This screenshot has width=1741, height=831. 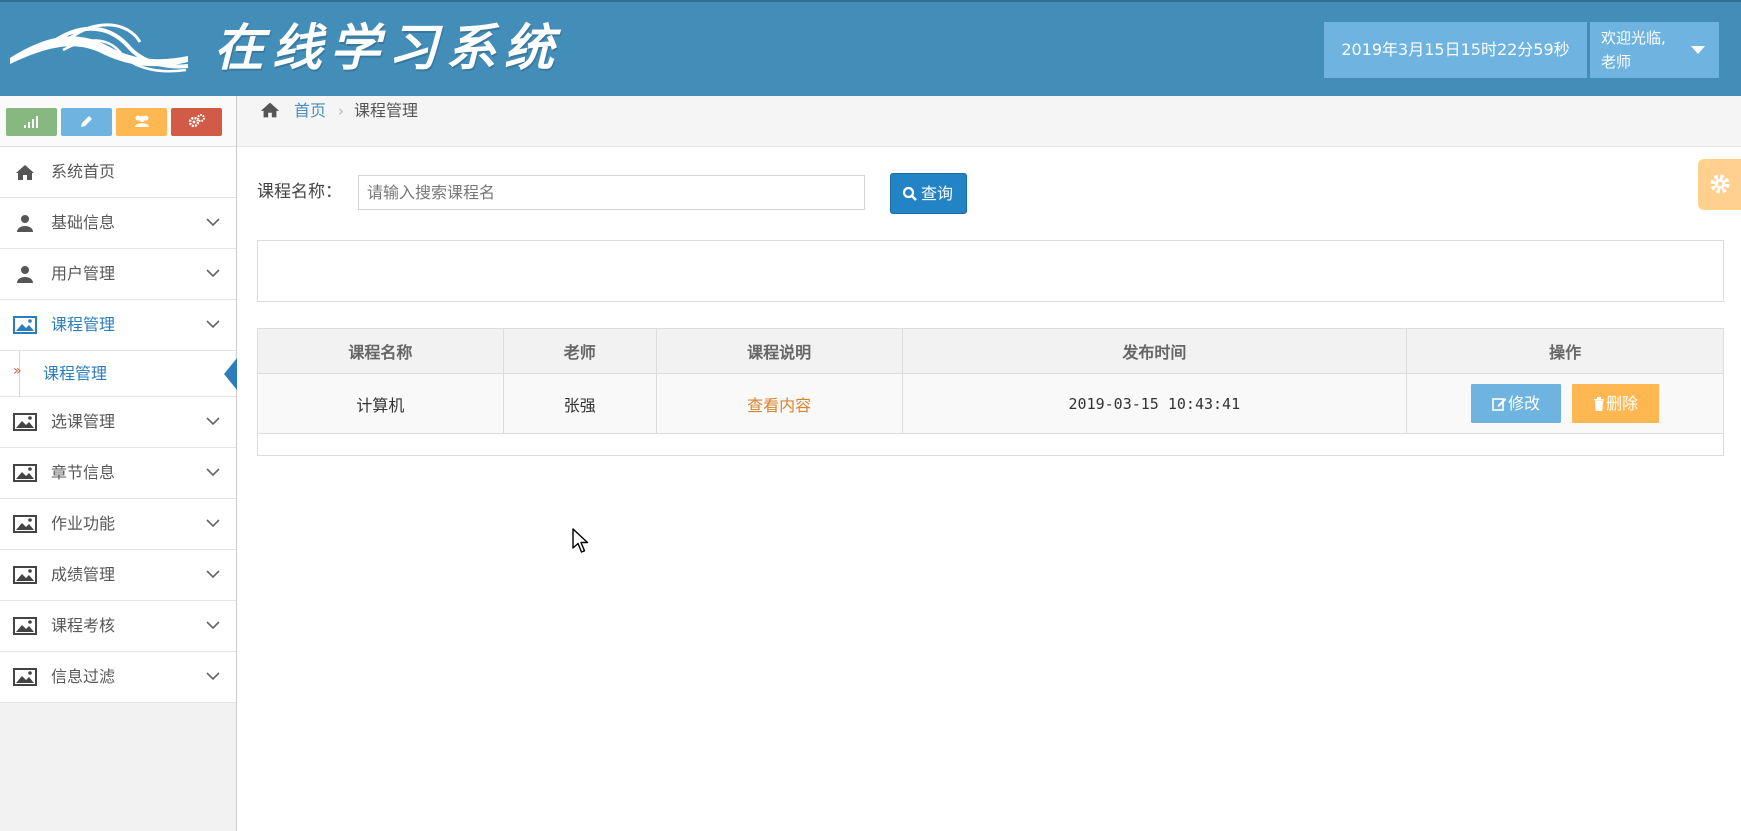 What do you see at coordinates (83, 523) in the screenshot?
I see `sidebar-item-label: 作业功能` at bounding box center [83, 523].